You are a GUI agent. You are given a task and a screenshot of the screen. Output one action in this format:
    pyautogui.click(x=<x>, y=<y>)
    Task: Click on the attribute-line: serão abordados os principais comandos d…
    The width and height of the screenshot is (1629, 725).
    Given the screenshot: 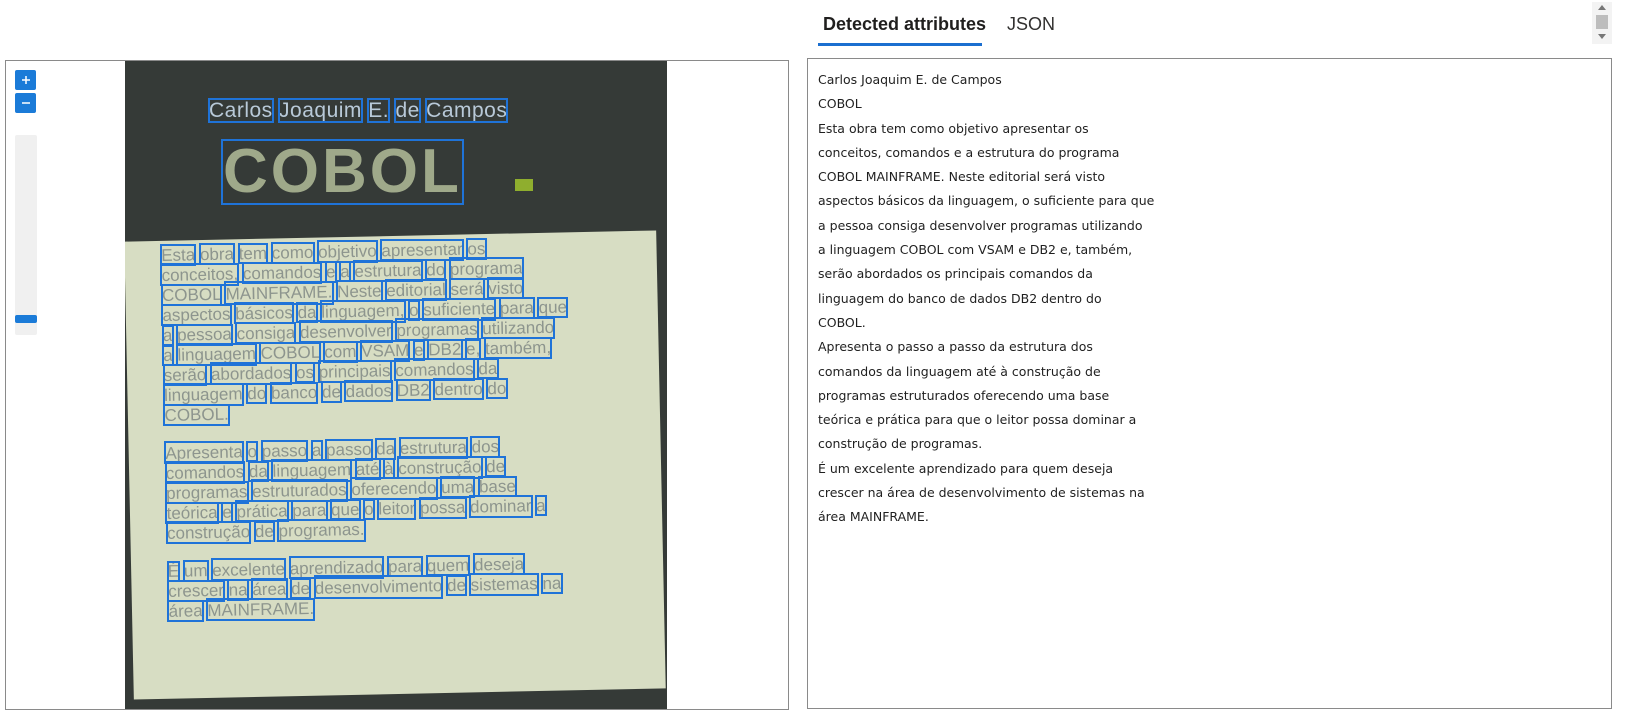 What is the action you would take?
    pyautogui.click(x=955, y=274)
    